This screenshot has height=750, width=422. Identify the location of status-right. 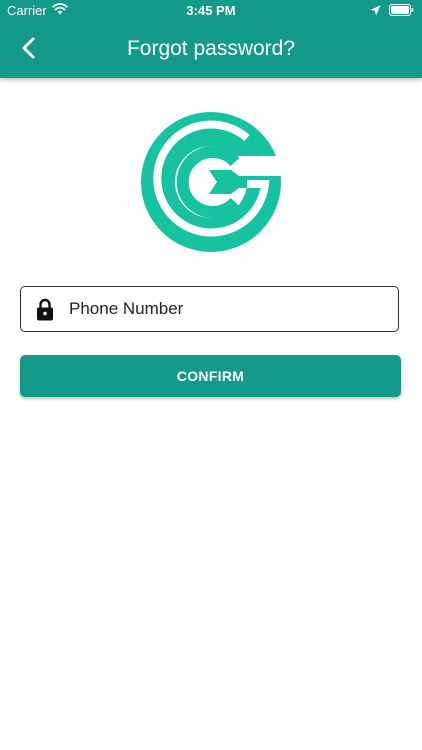
(392, 11).